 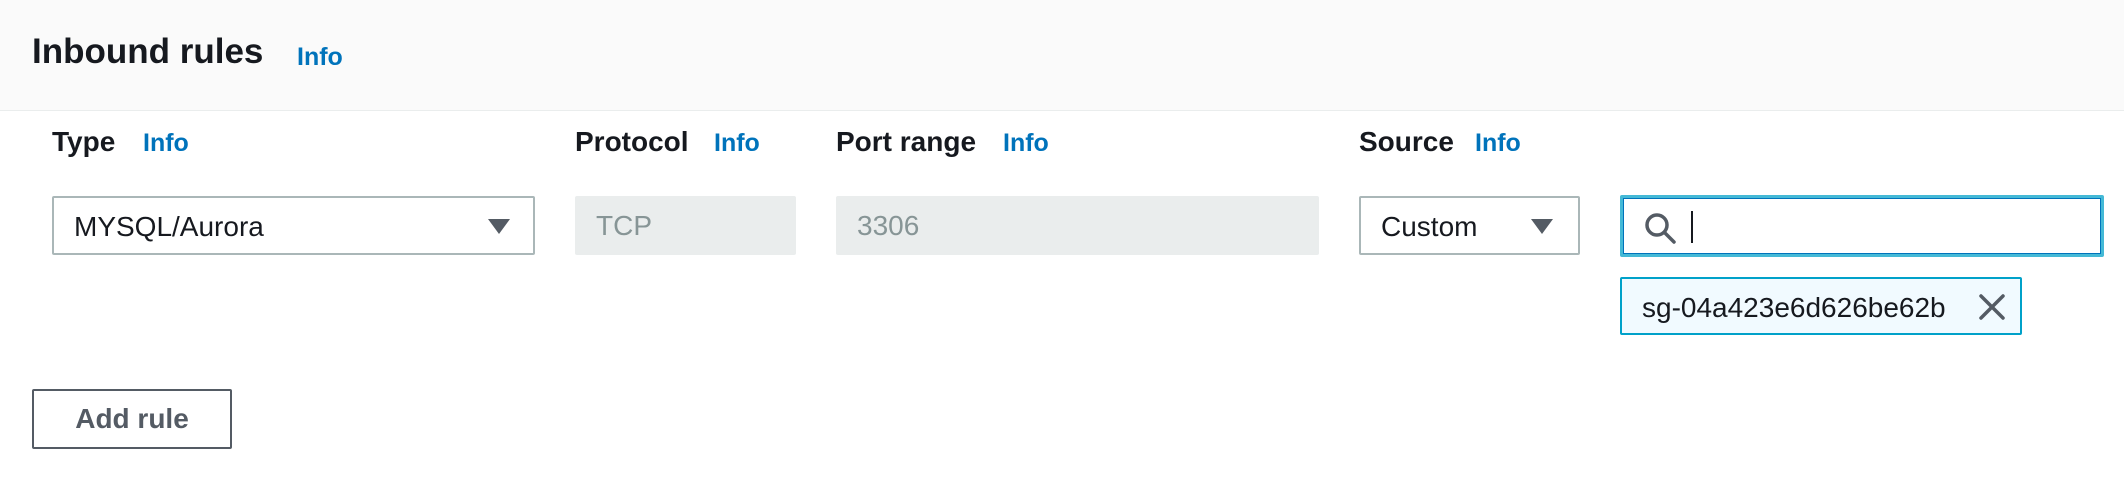 I want to click on close-icon, so click(x=1992, y=307).